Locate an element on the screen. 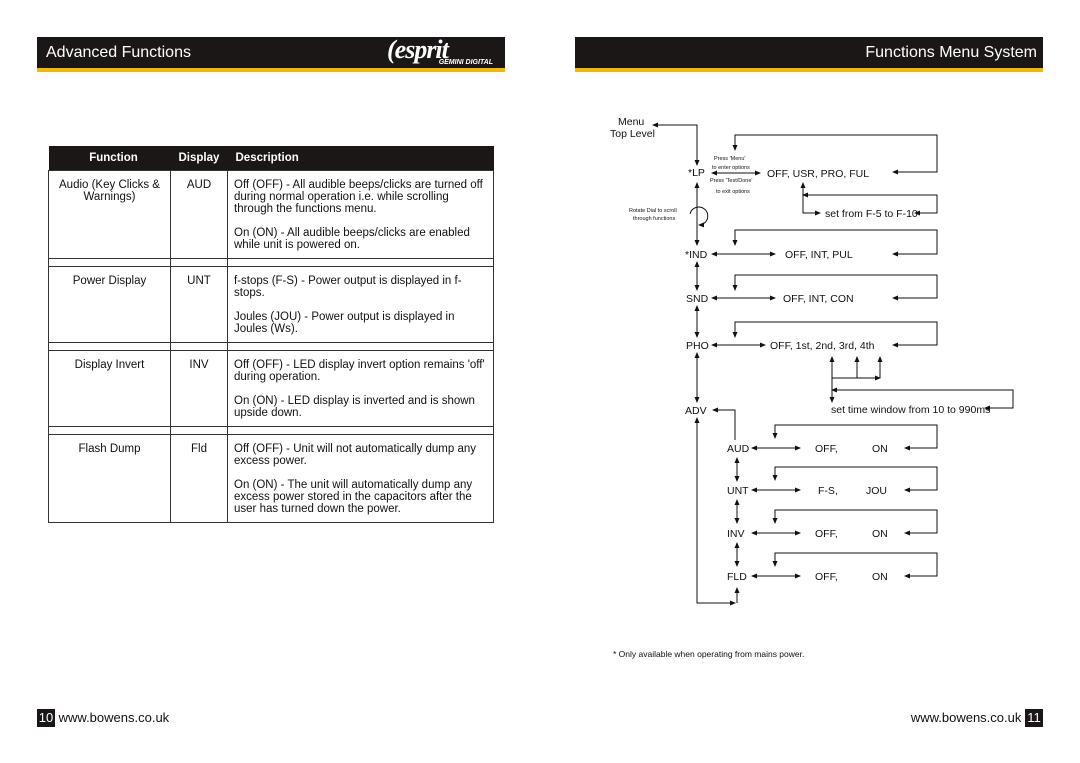 Image resolution: width=1080 pixels, height=763 pixels. right-page-header: Functions Menu System is located at coordinates (809, 54).